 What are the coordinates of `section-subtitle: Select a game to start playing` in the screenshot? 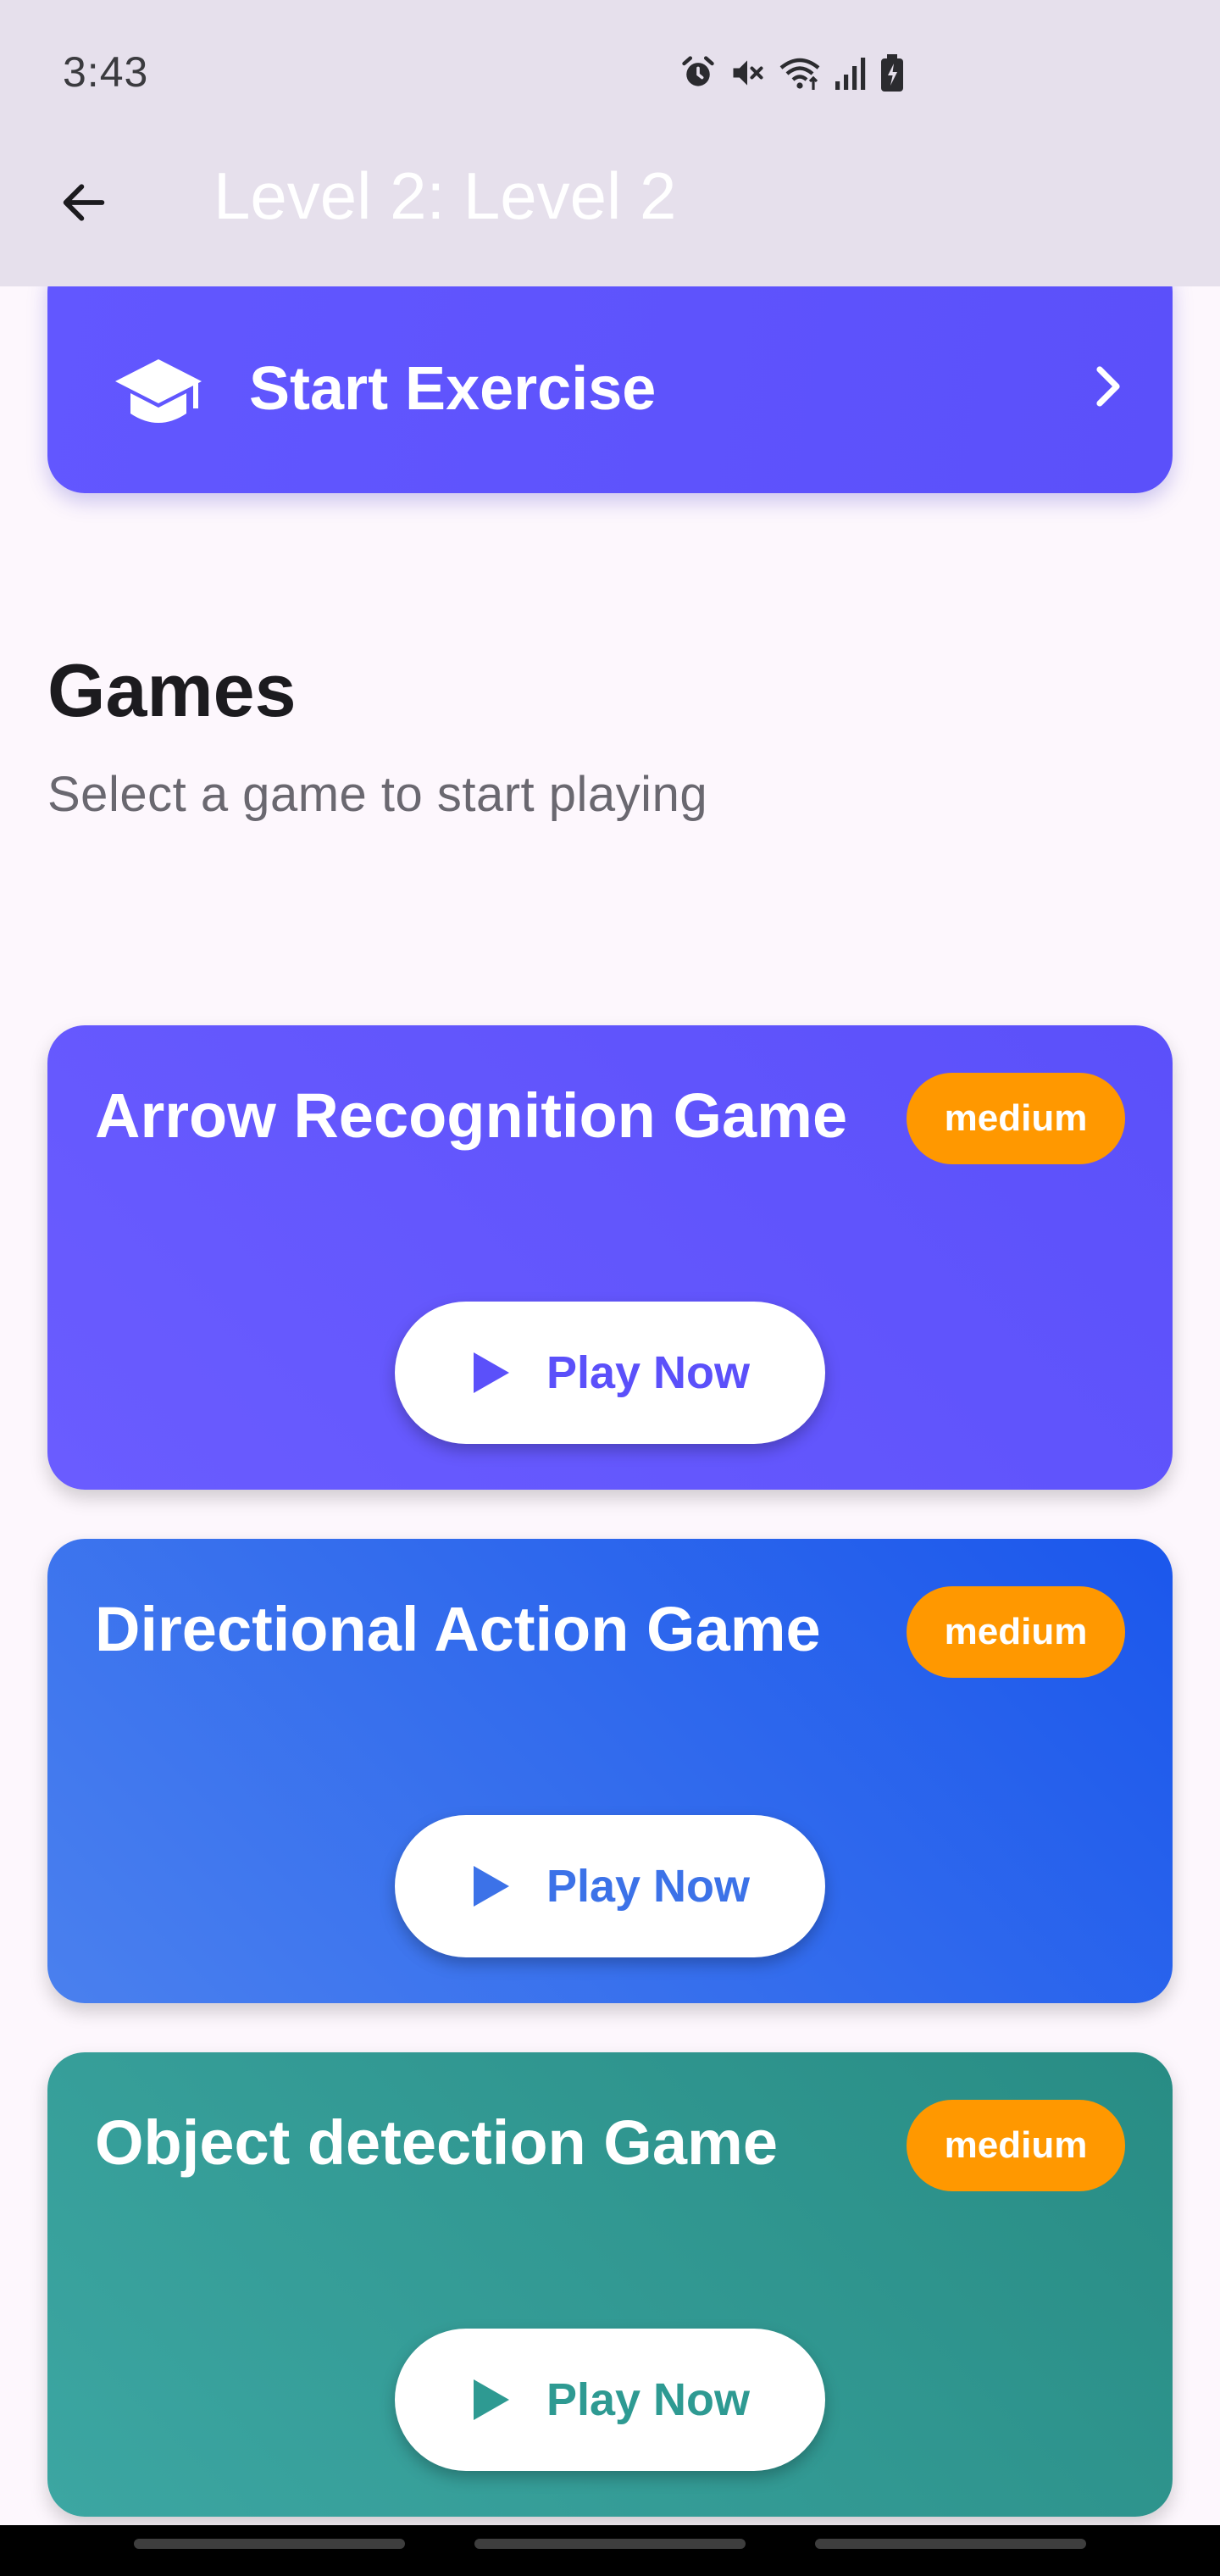 It's located at (377, 794).